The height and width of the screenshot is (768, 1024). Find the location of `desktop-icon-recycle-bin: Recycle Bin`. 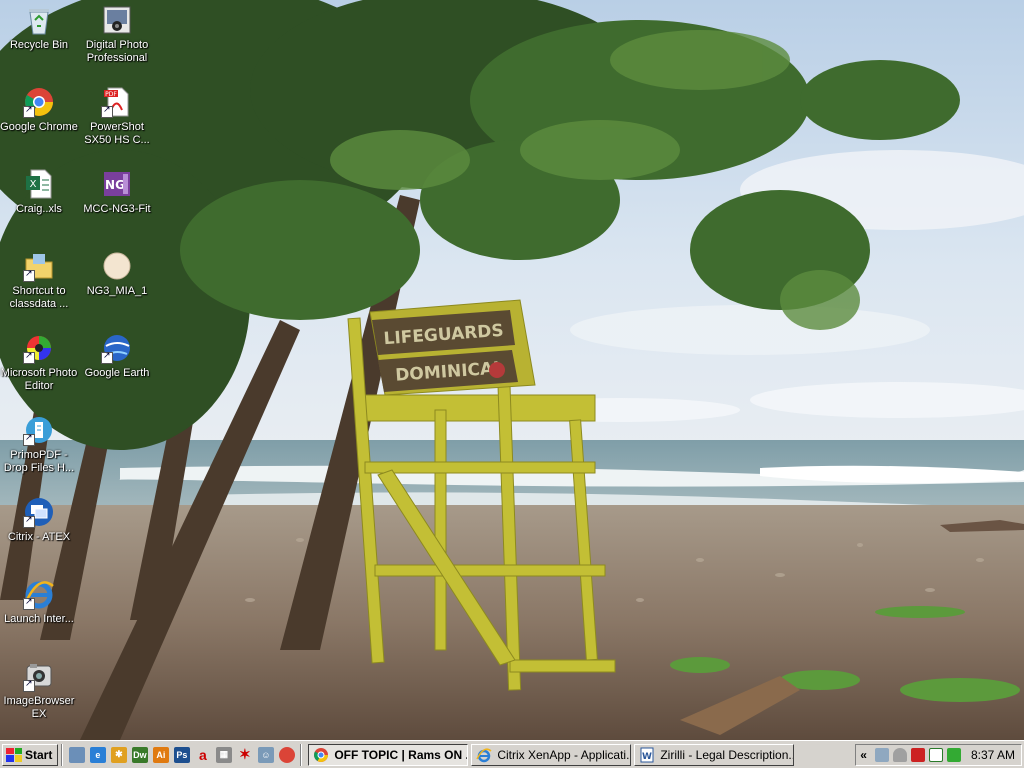

desktop-icon-recycle-bin: Recycle Bin is located at coordinates (39, 27).